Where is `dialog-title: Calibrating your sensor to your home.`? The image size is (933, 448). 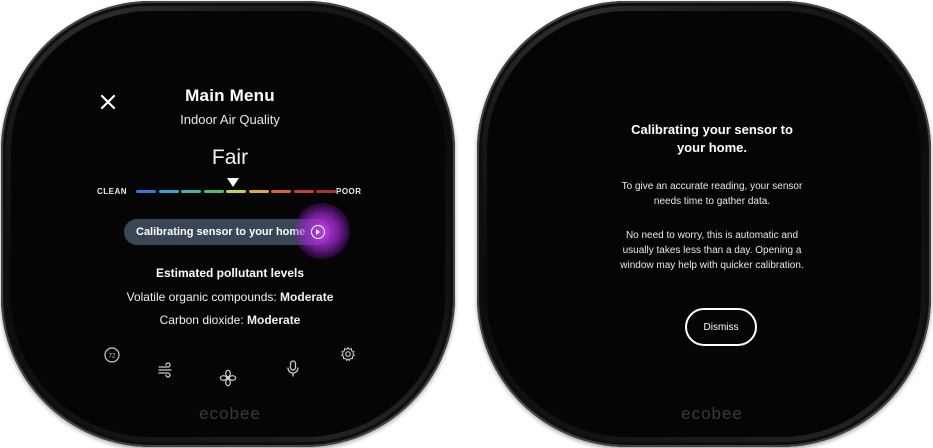
dialog-title: Calibrating your sensor to your home. is located at coordinates (712, 139).